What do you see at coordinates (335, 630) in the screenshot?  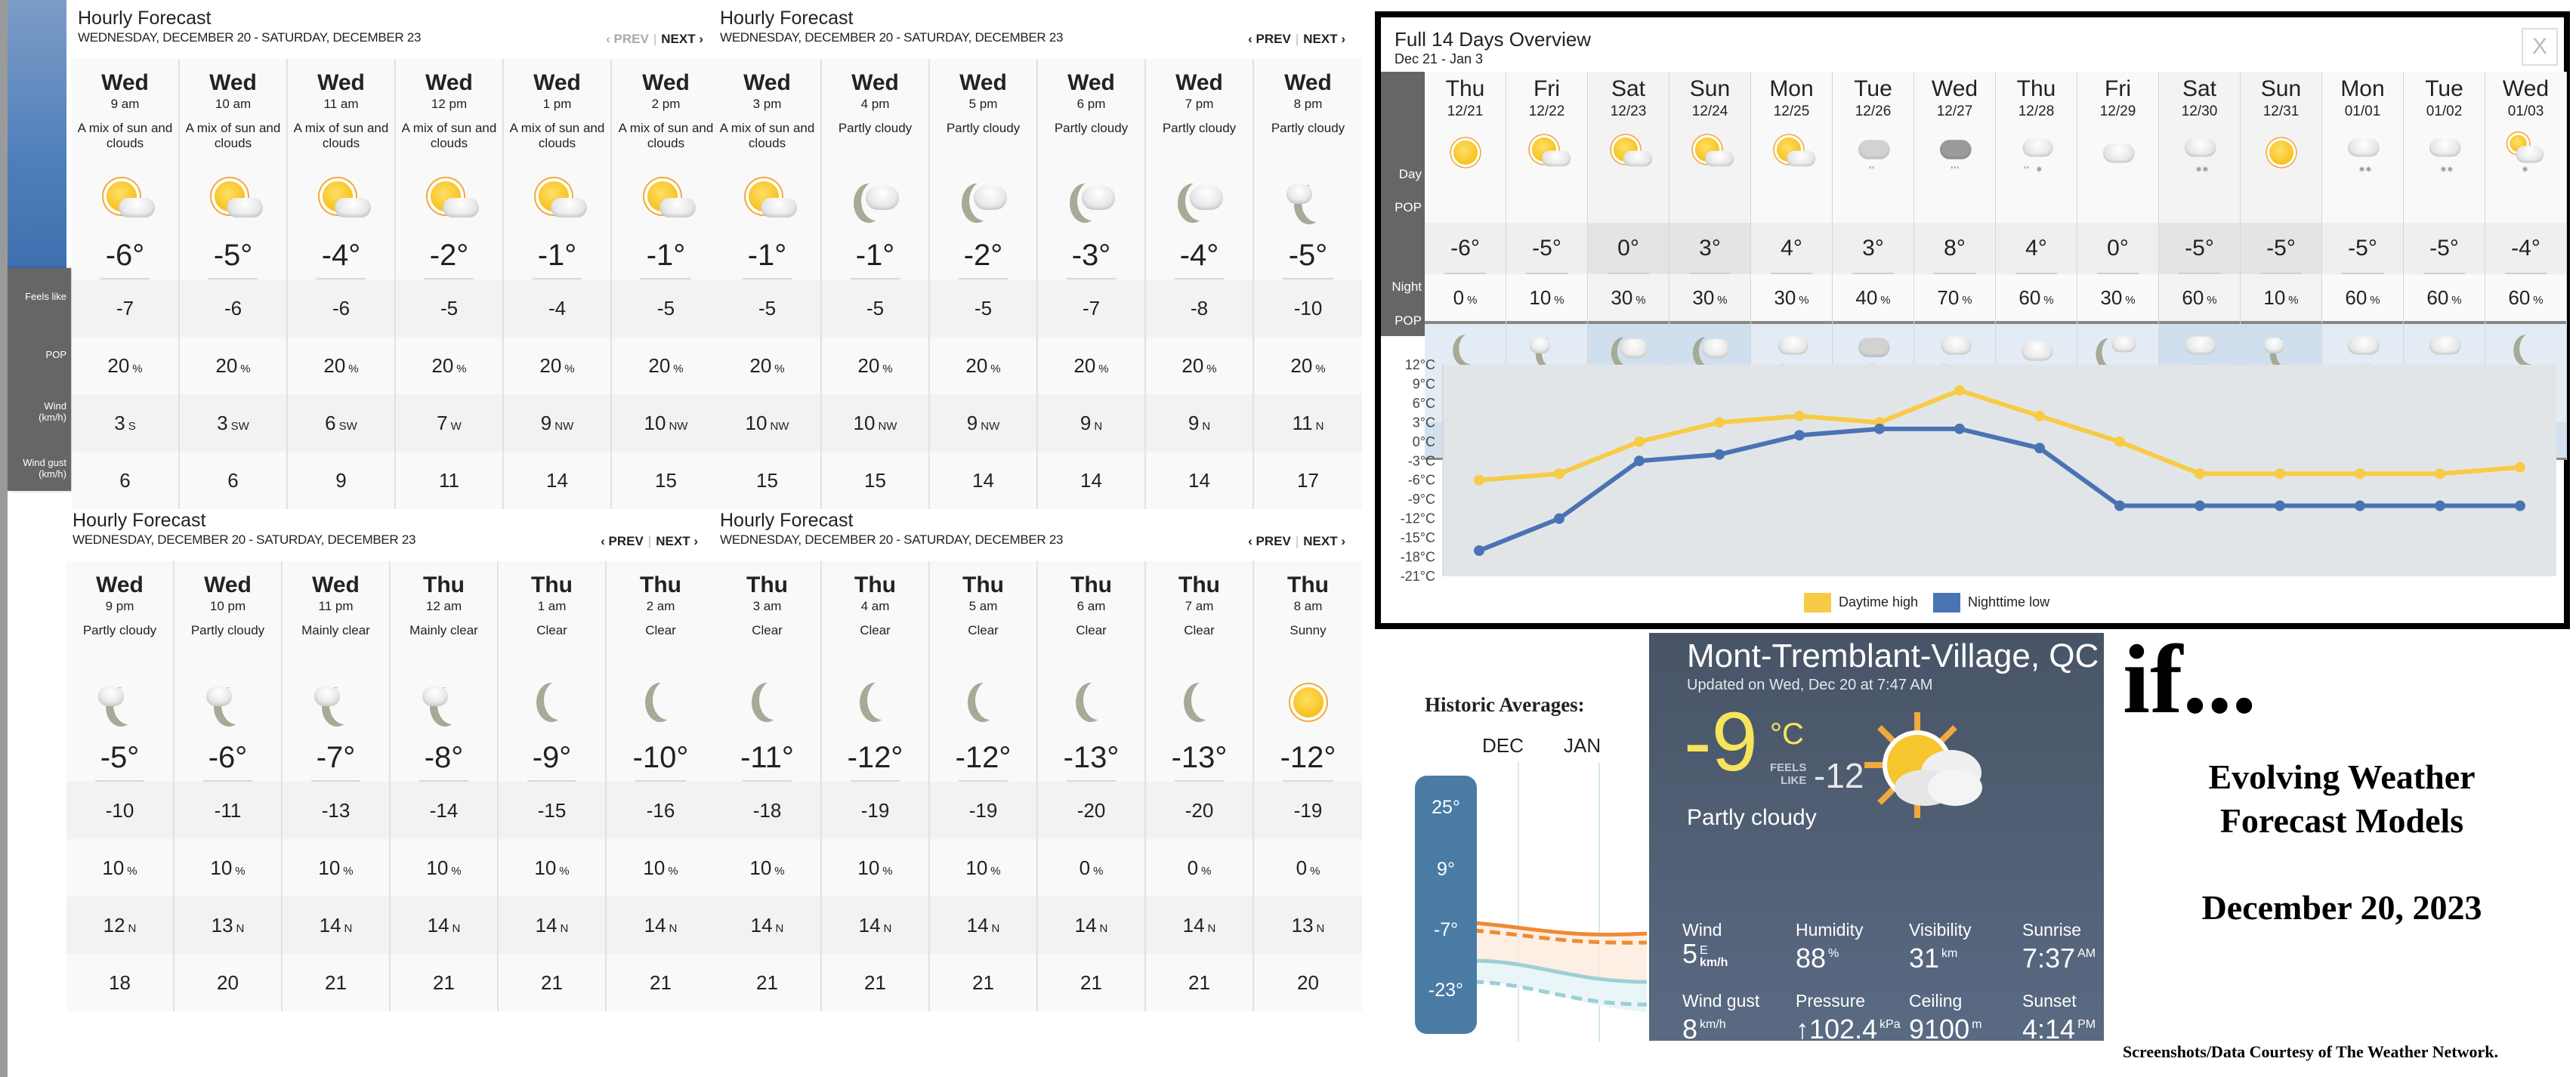 I see `hour-condition: Mainly clear` at bounding box center [335, 630].